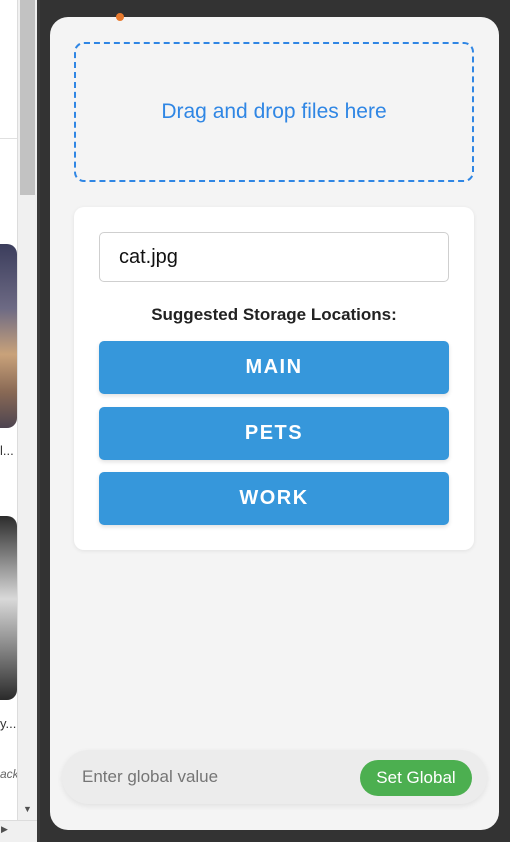 This screenshot has height=842, width=510. What do you see at coordinates (4, 829) in the screenshot?
I see `scroll-right-arrow-icon: ▶` at bounding box center [4, 829].